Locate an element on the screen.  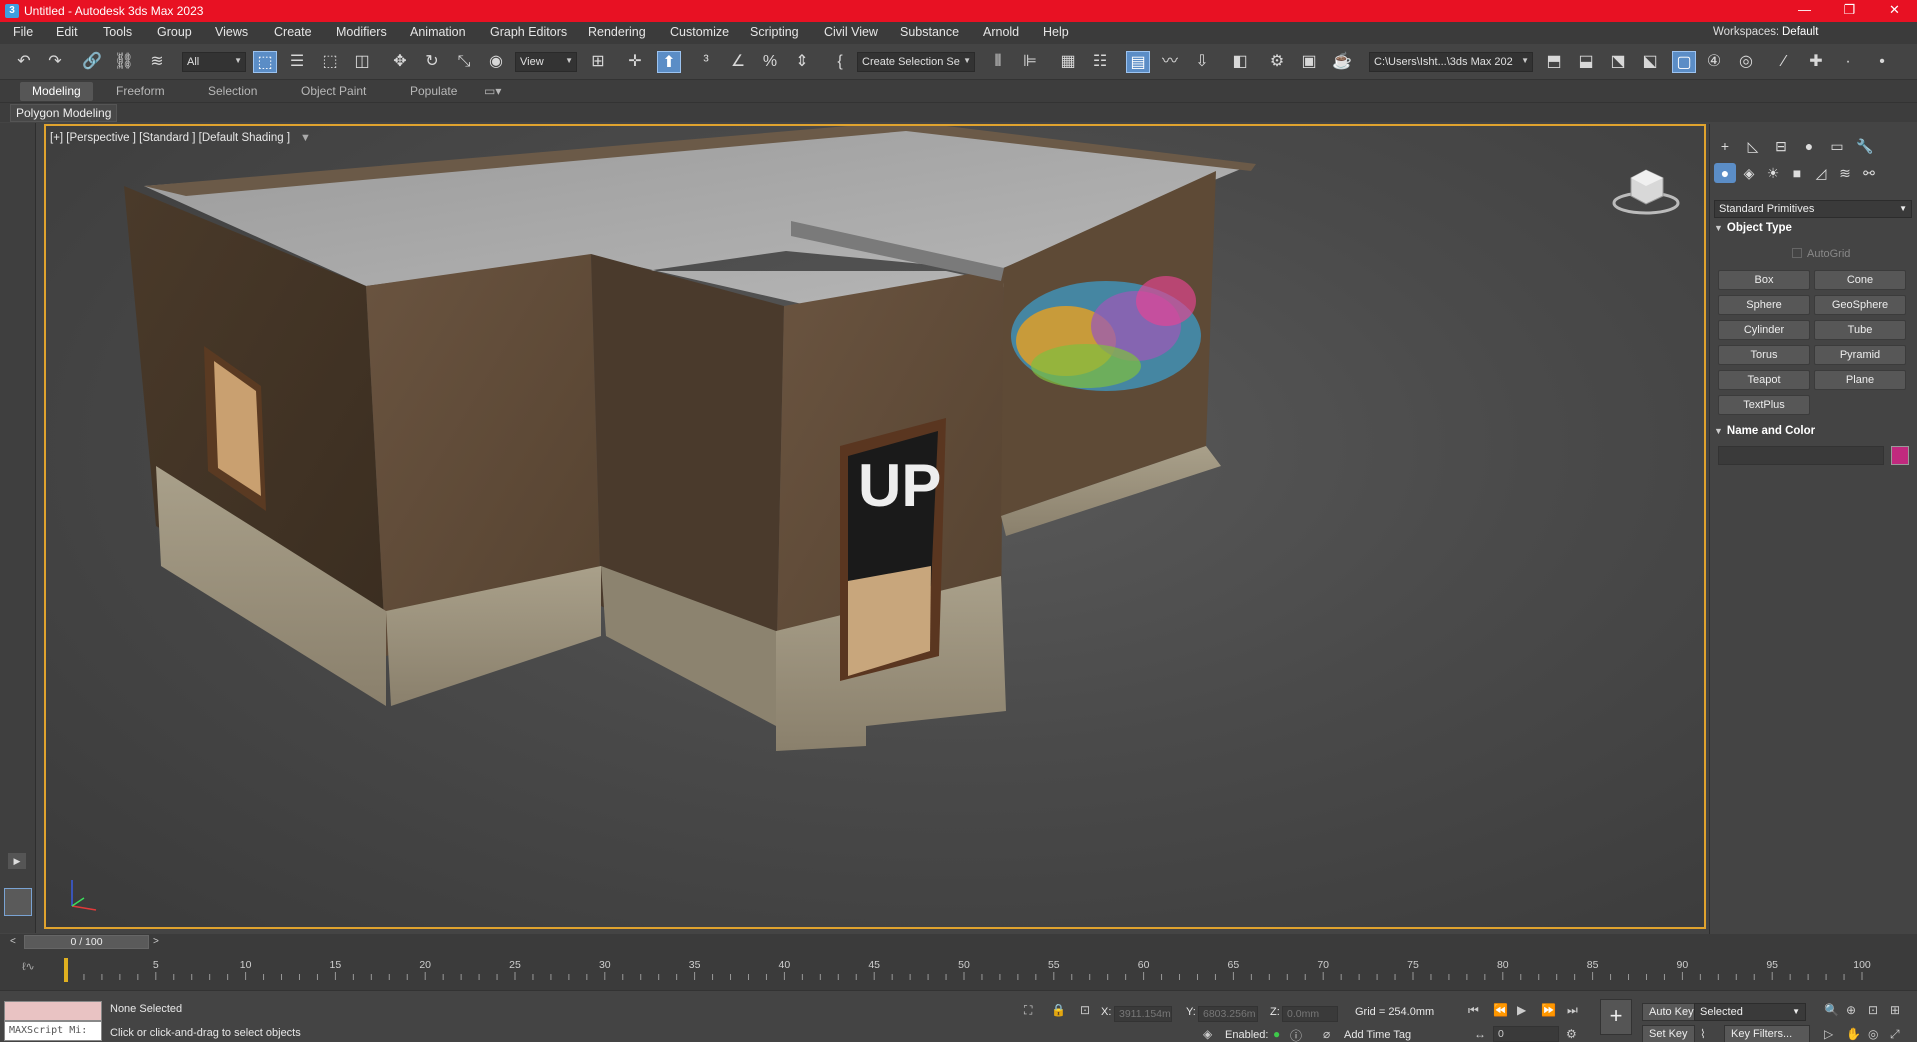
tab-object-paint: Object Paint is located at coordinates (333, 91).